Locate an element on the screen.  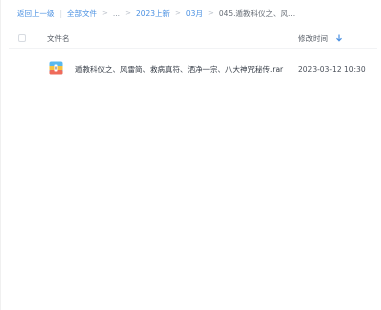
back-link: 返回上一级 is located at coordinates (36, 13).